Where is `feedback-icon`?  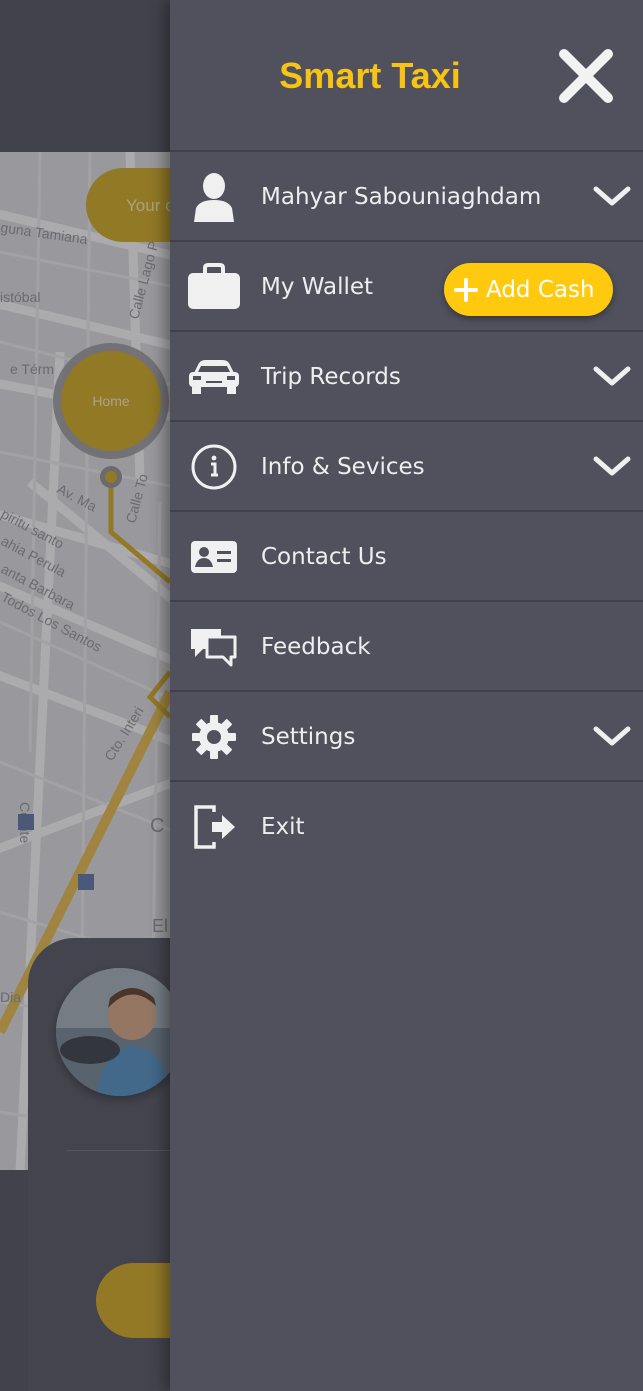 feedback-icon is located at coordinates (214, 647).